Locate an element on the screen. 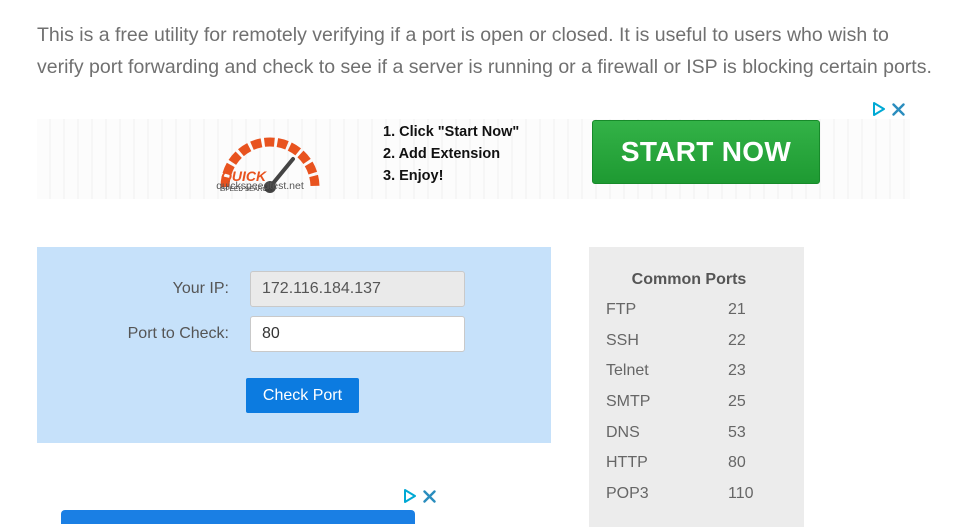  port-name: POP3 is located at coordinates (627, 493).